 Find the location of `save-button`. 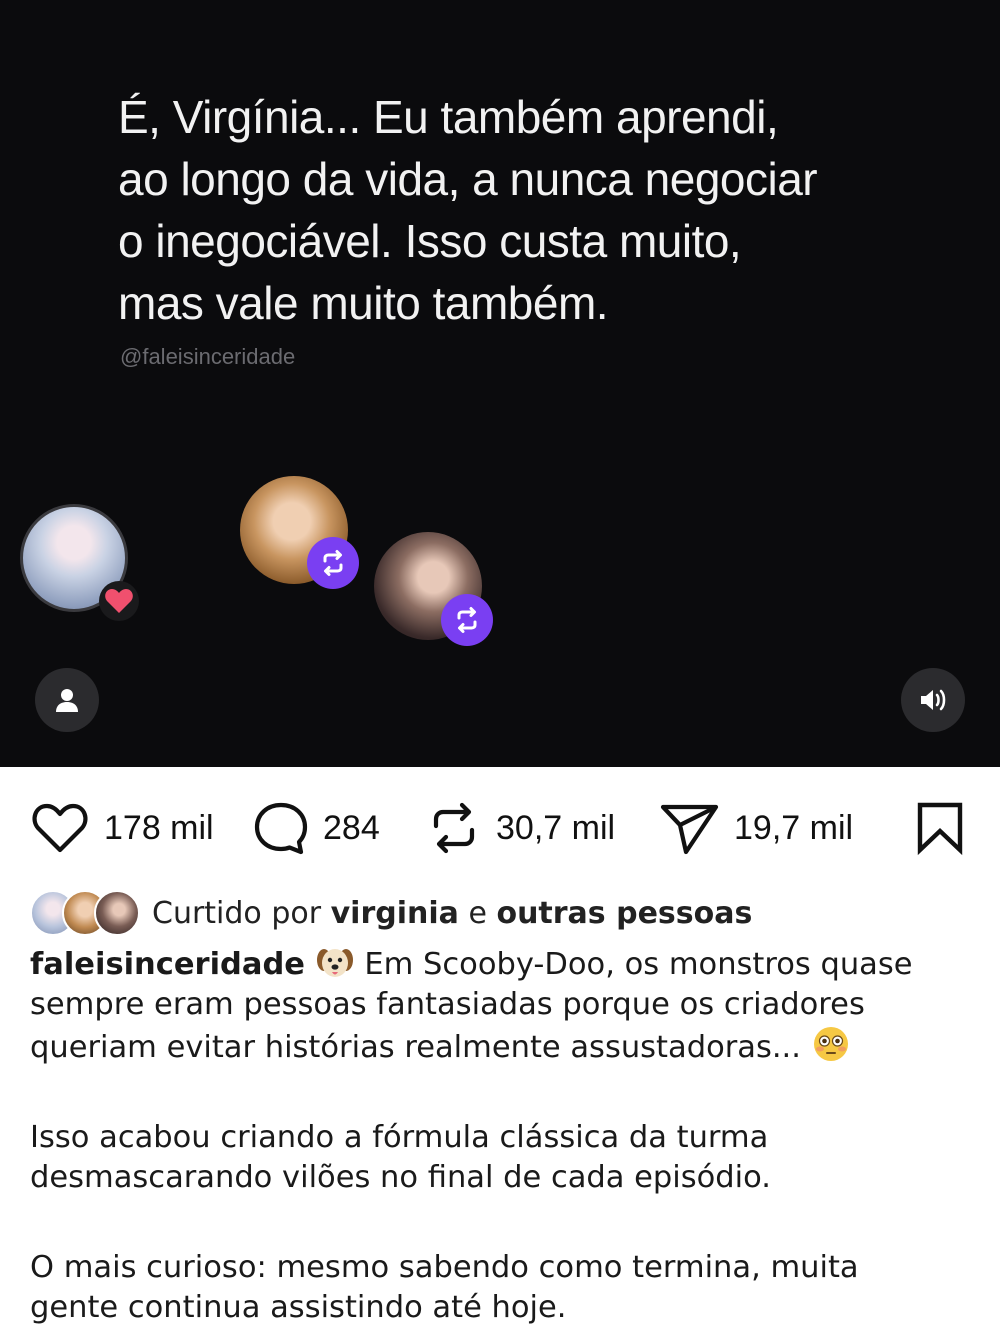

save-button is located at coordinates (940, 828).